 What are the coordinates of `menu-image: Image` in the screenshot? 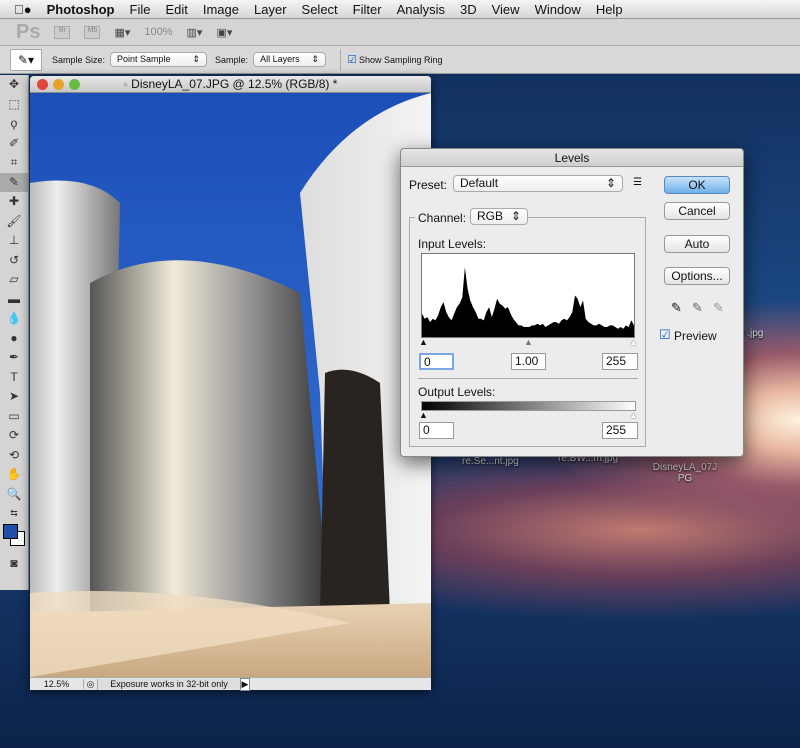 It's located at (221, 9).